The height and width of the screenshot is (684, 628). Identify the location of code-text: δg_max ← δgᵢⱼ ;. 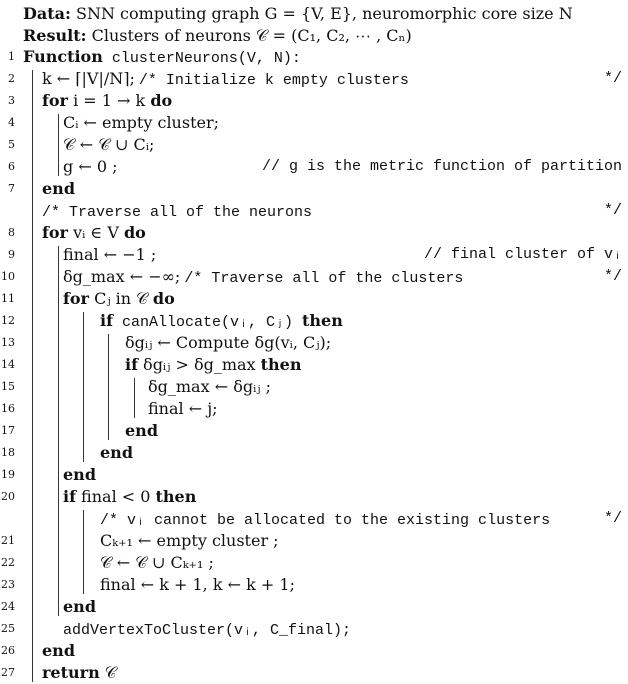
(209, 387).